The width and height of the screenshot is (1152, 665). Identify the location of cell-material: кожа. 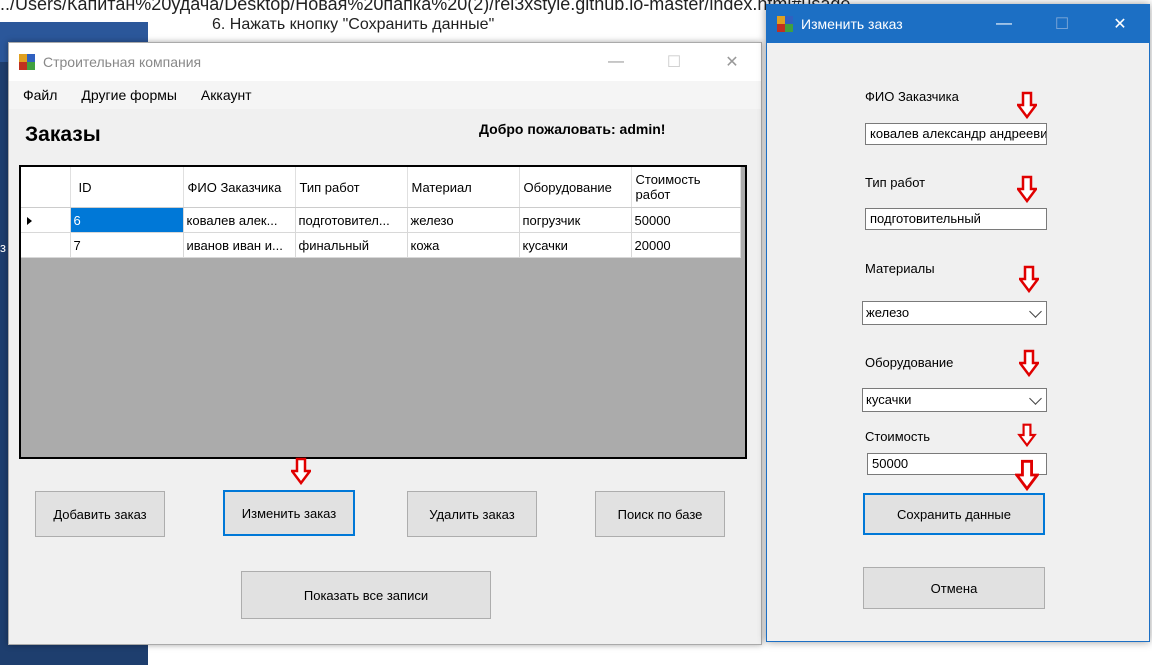
(463, 245).